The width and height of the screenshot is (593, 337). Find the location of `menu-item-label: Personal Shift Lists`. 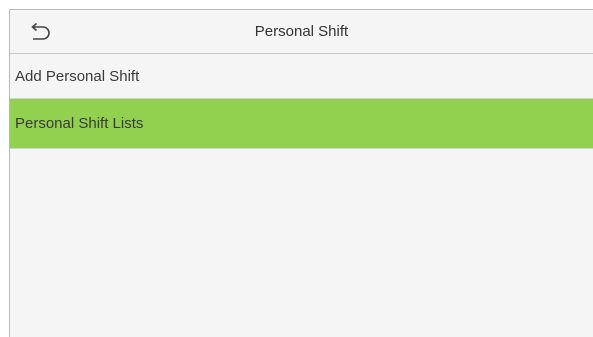

menu-item-label: Personal Shift Lists is located at coordinates (79, 123).